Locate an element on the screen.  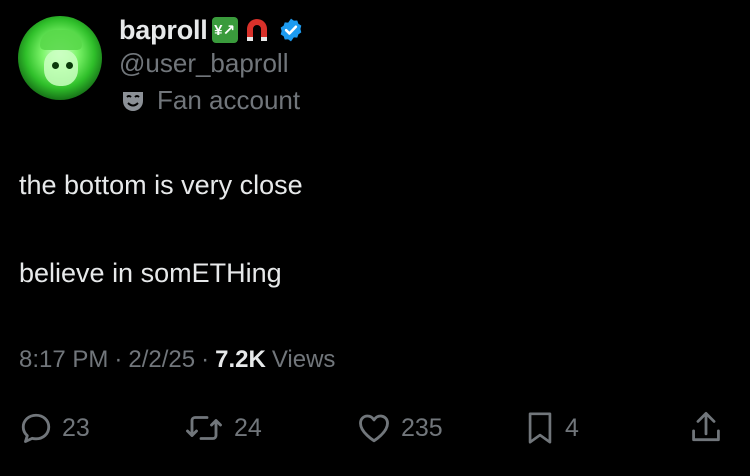
account-label: Fan account is located at coordinates (209, 100).